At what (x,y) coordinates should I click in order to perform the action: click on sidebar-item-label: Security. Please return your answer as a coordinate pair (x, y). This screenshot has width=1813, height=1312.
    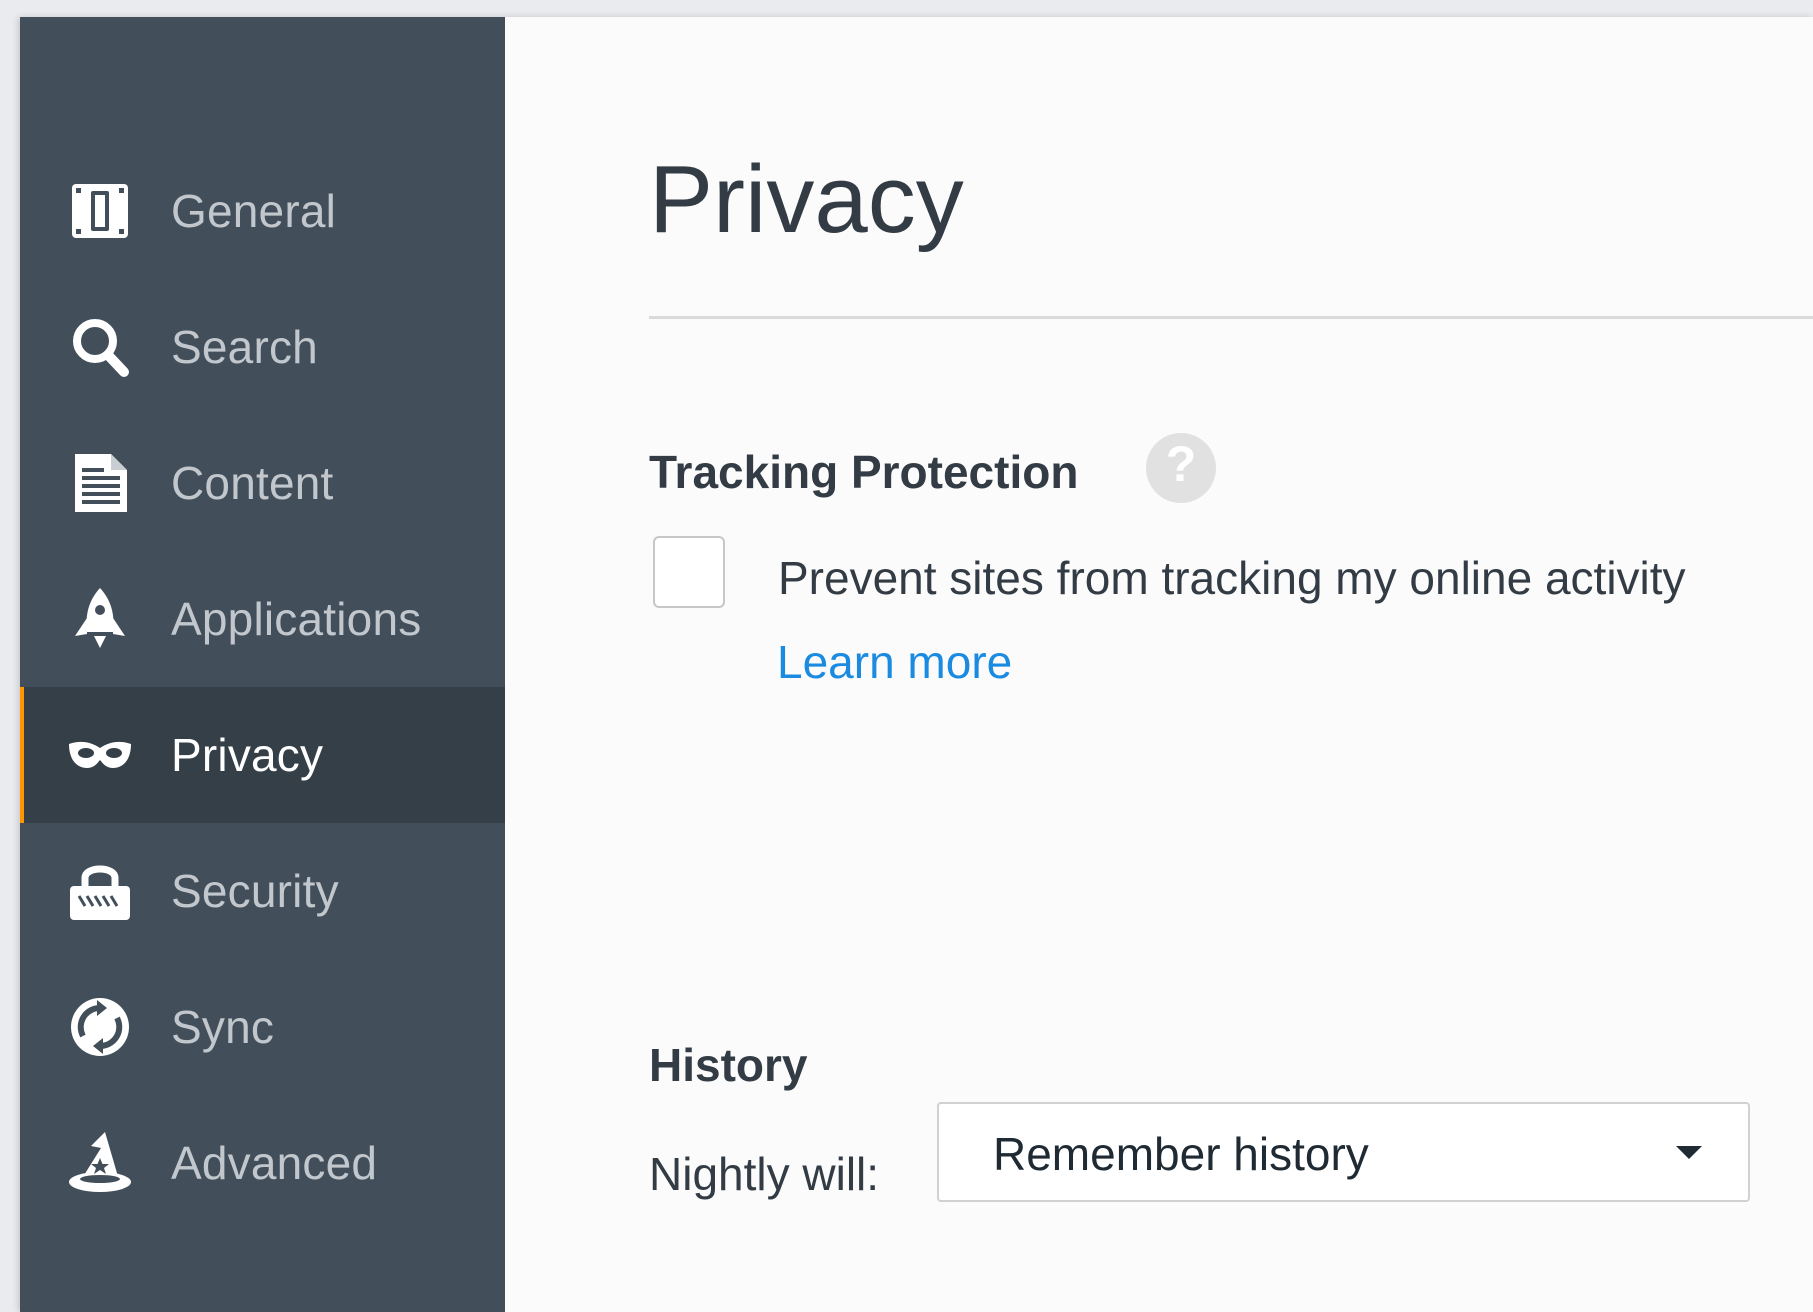
    Looking at the image, I should click on (255, 891).